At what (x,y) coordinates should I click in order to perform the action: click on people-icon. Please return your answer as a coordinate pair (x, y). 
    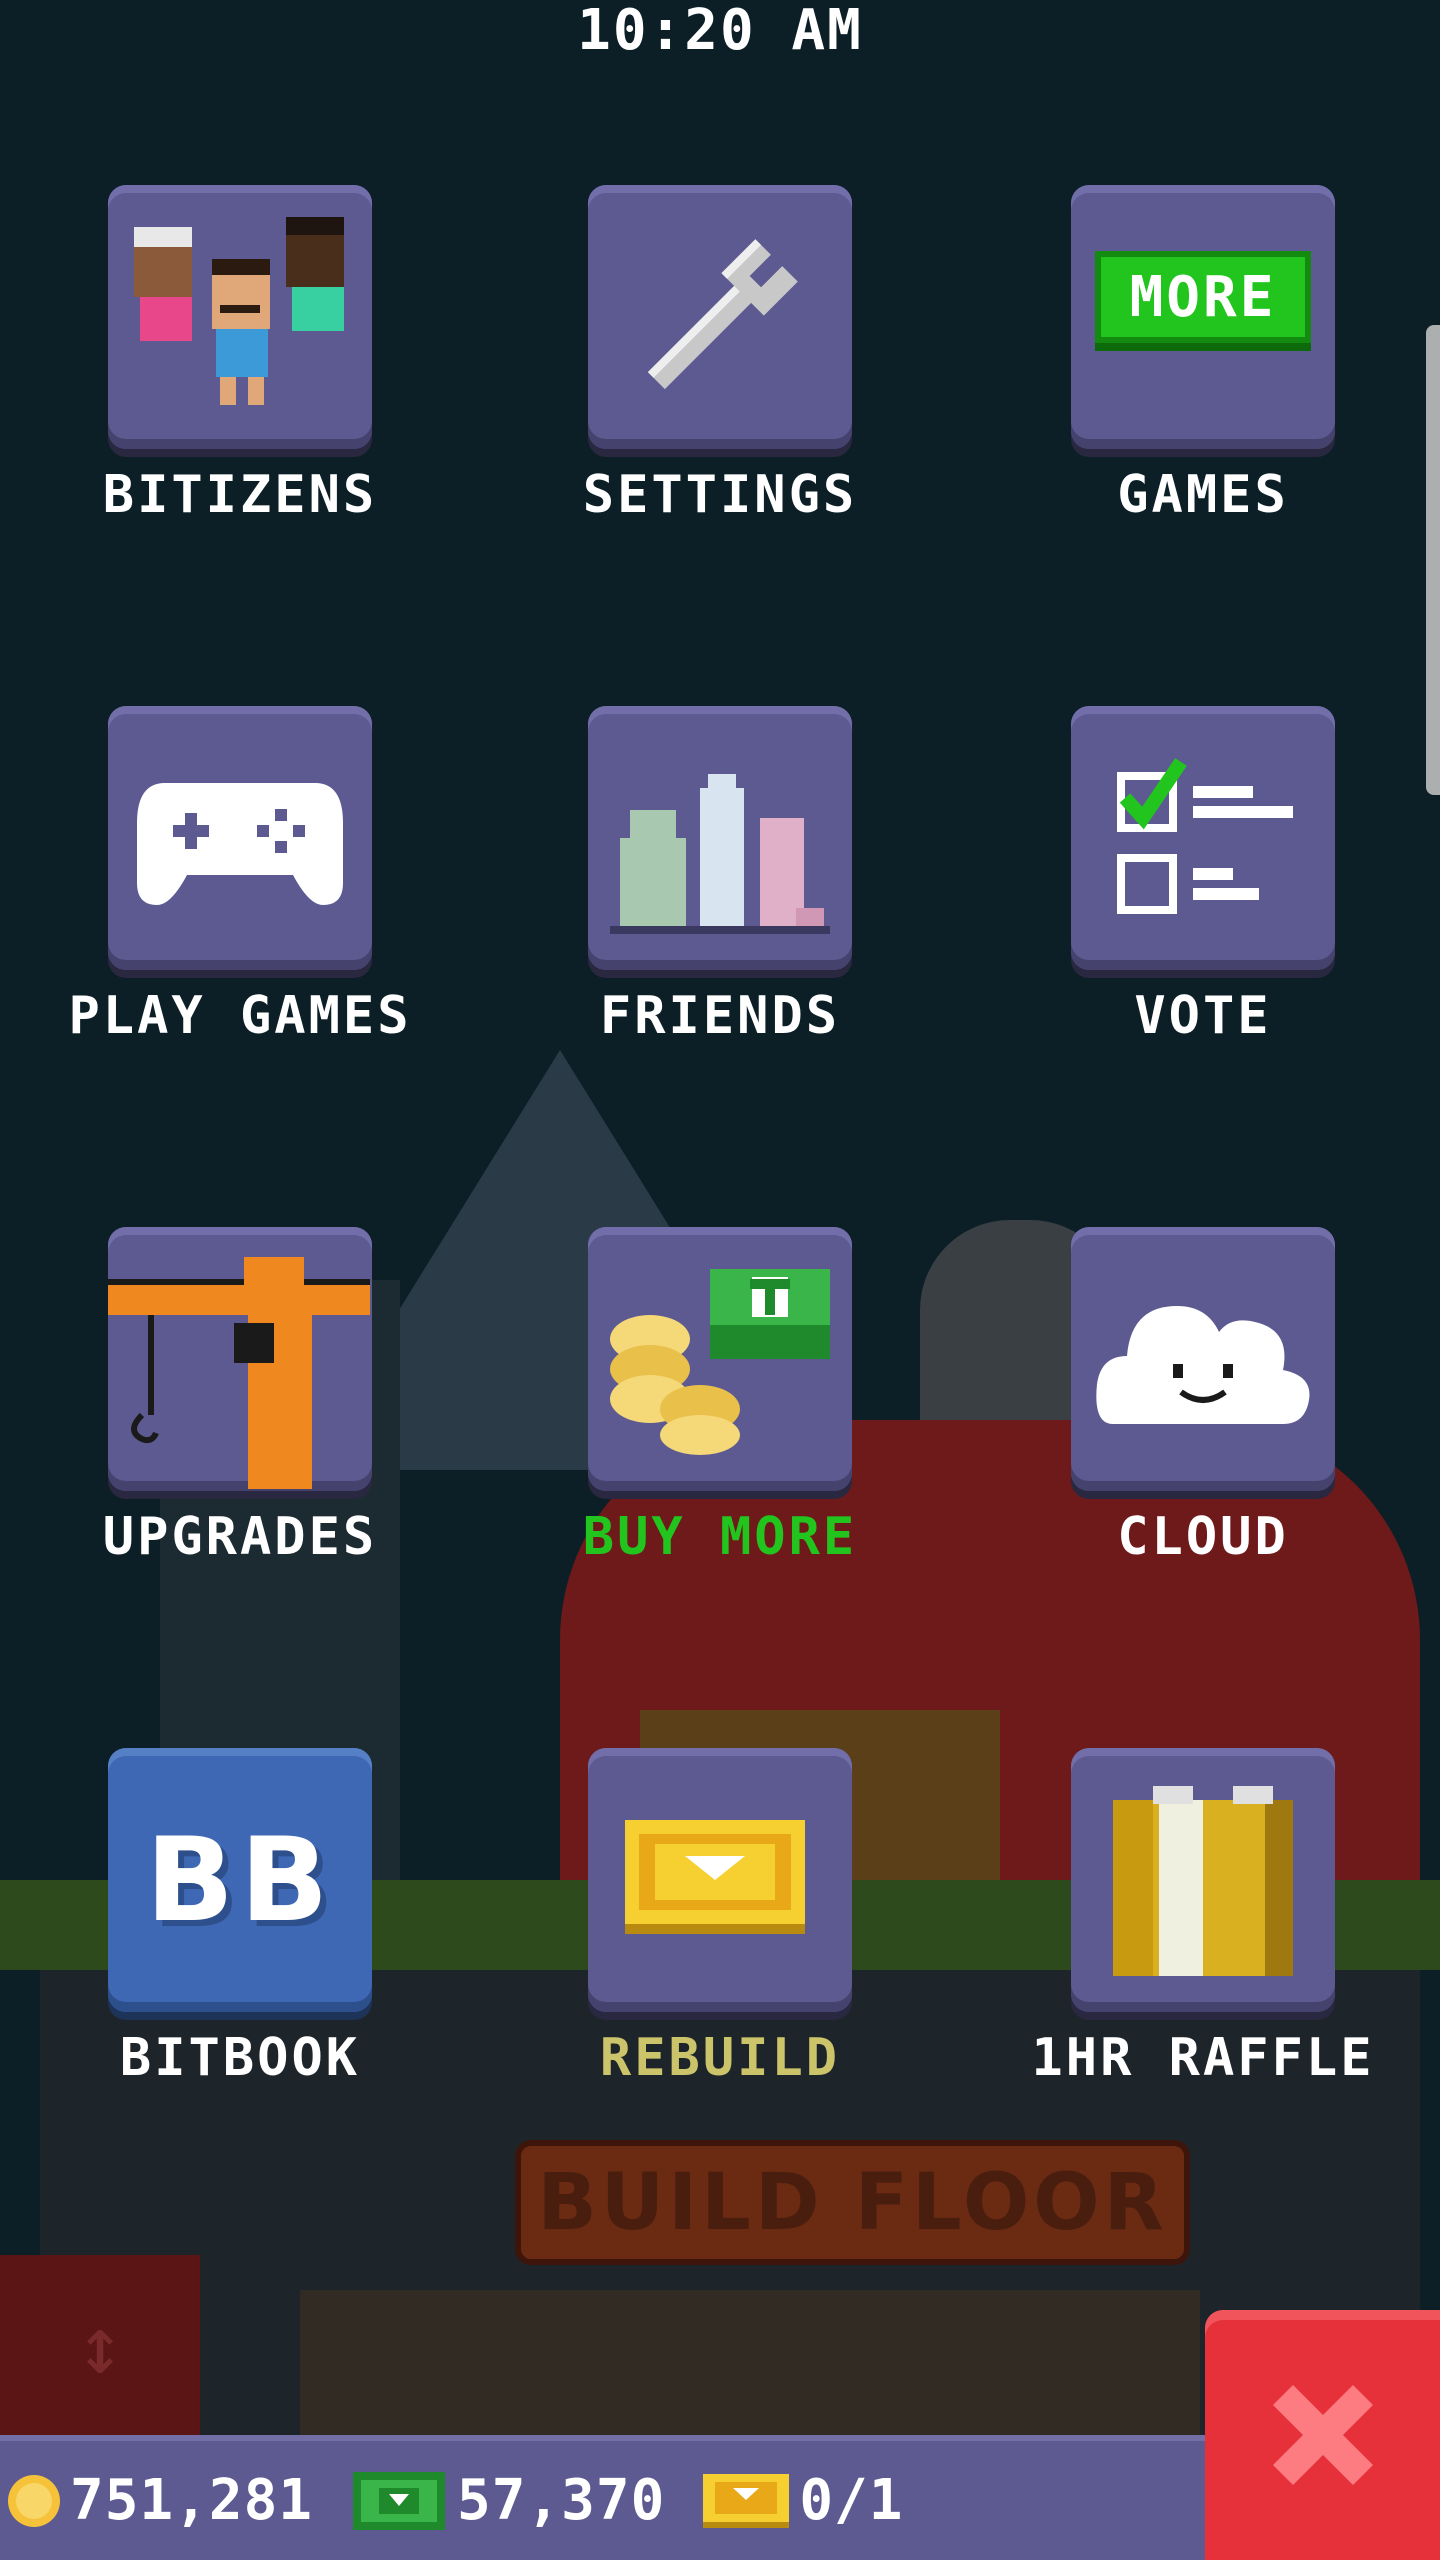
    Looking at the image, I should click on (239, 311).